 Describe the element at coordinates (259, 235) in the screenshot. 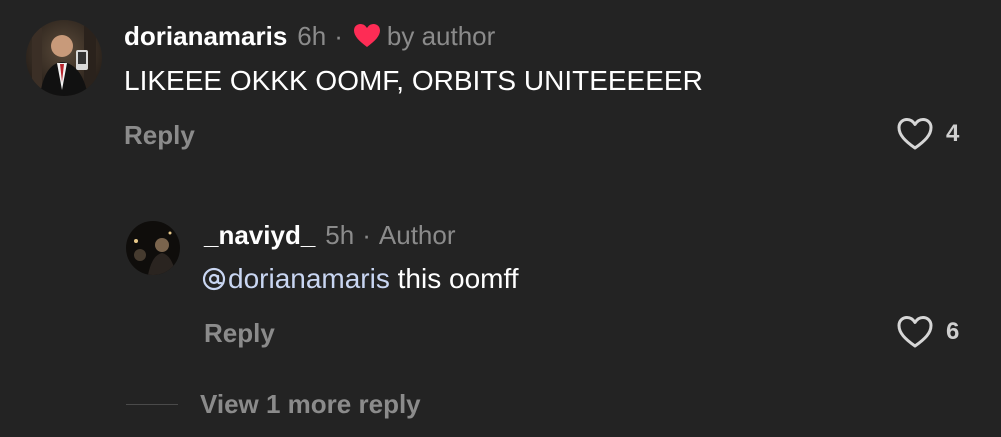

I see `reply-username: _naviyd_` at that location.